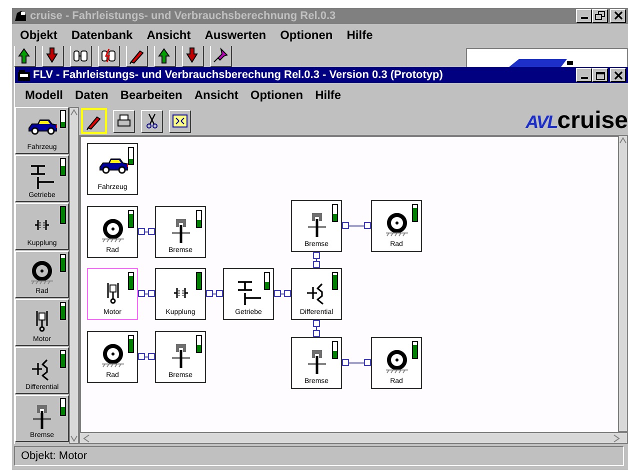  I want to click on app-icon, so click(21, 15).